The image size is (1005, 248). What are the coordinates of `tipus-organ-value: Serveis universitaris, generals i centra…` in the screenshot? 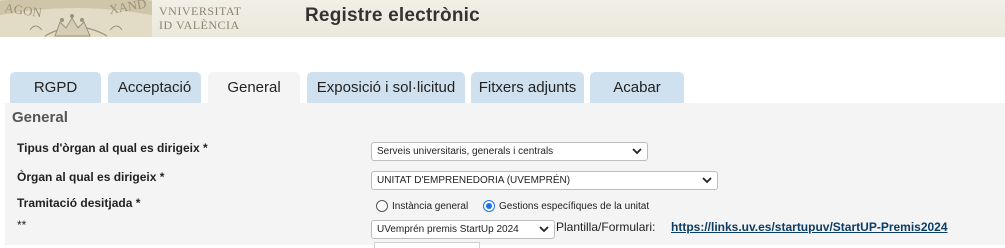 It's located at (465, 151).